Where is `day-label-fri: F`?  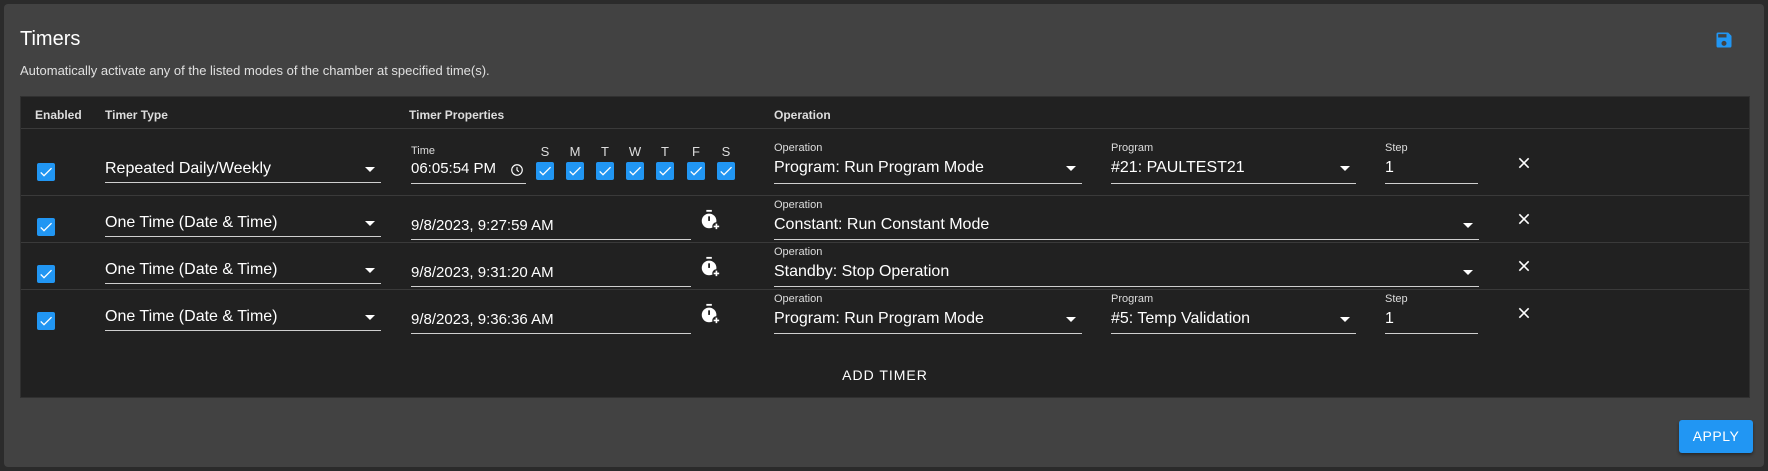 day-label-fri: F is located at coordinates (696, 151).